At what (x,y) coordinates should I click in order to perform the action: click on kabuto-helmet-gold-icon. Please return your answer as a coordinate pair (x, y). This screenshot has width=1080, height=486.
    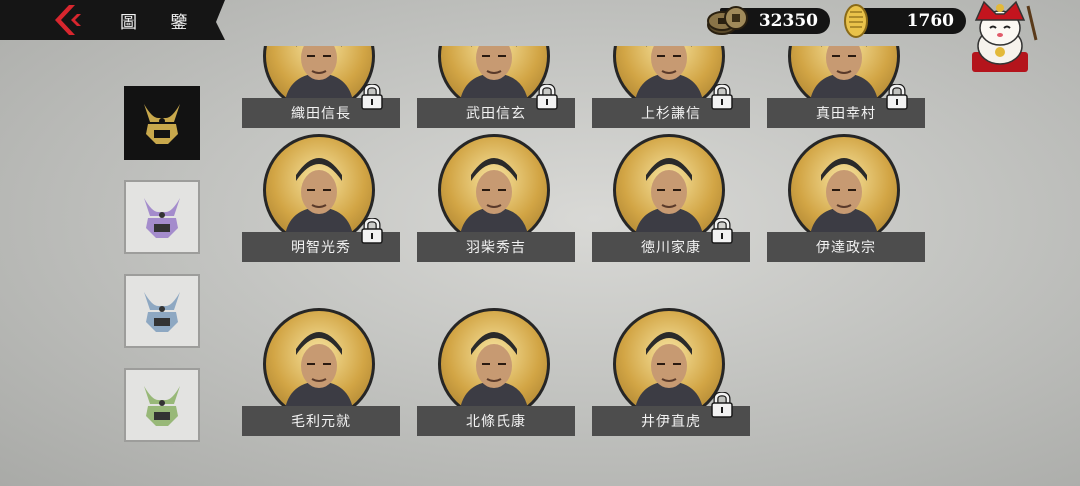
    Looking at the image, I should click on (162, 124).